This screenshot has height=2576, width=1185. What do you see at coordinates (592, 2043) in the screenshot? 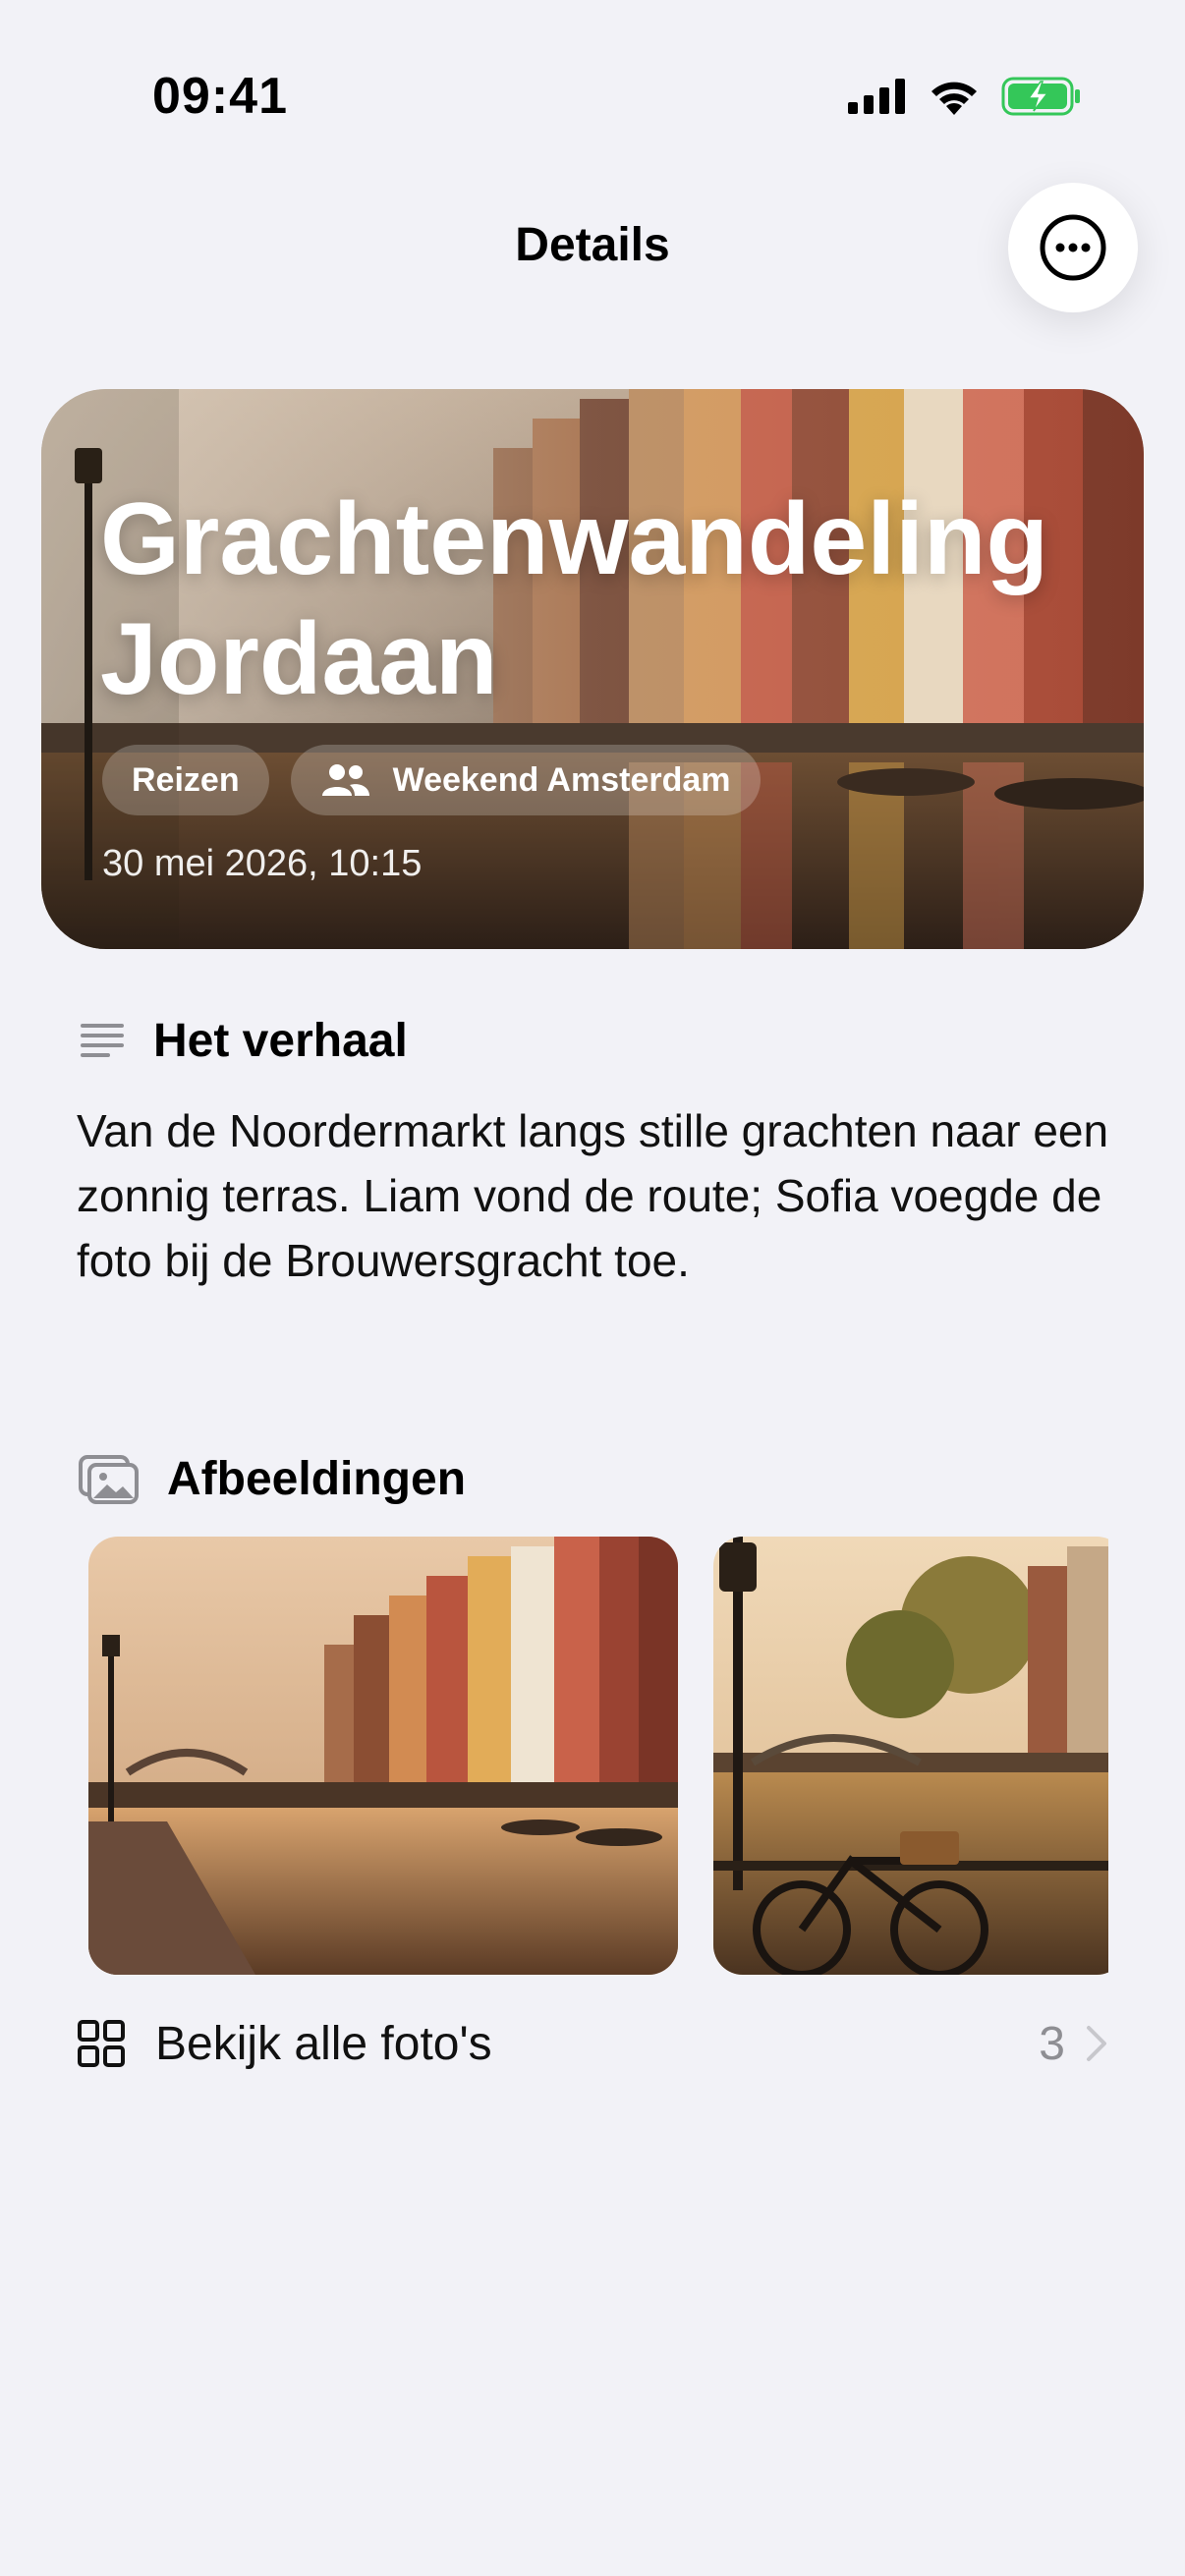
I see `view-all-photos-row: Bekijk alle foto's 3` at bounding box center [592, 2043].